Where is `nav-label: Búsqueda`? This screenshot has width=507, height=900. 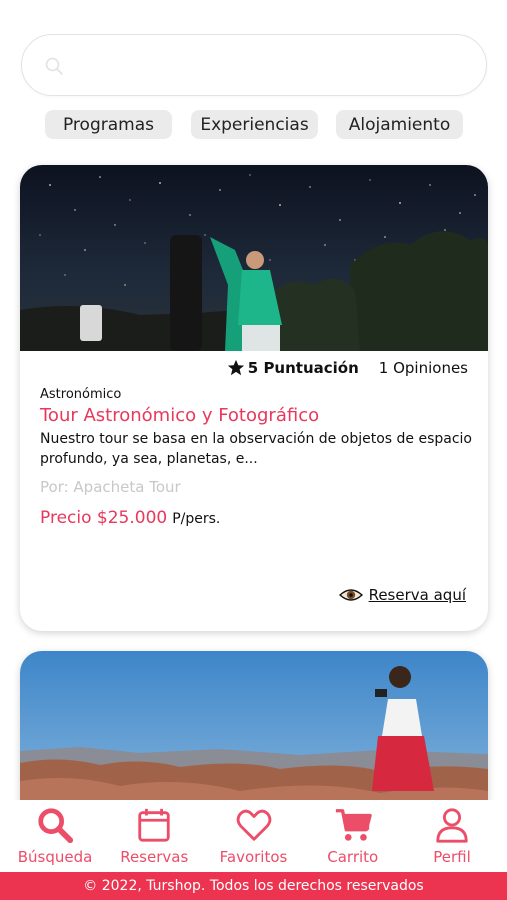
nav-label: Búsqueda is located at coordinates (55, 857).